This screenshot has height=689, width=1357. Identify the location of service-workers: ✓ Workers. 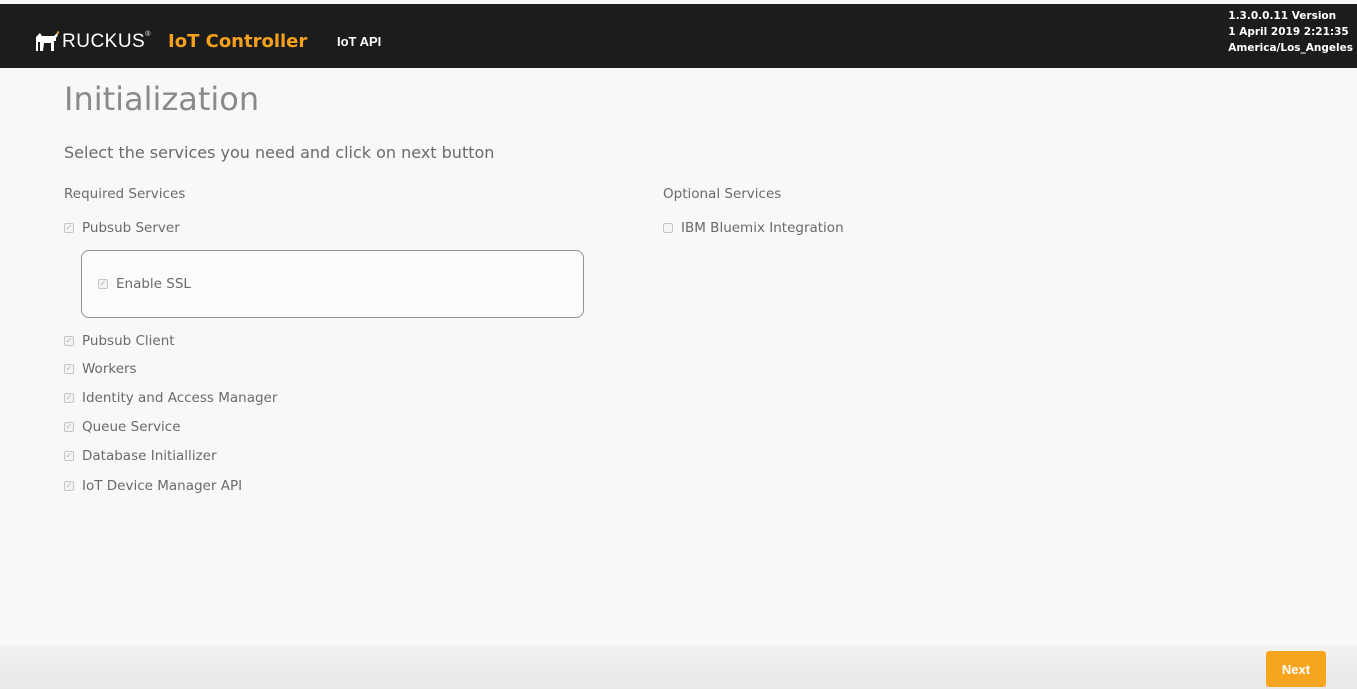
(100, 369).